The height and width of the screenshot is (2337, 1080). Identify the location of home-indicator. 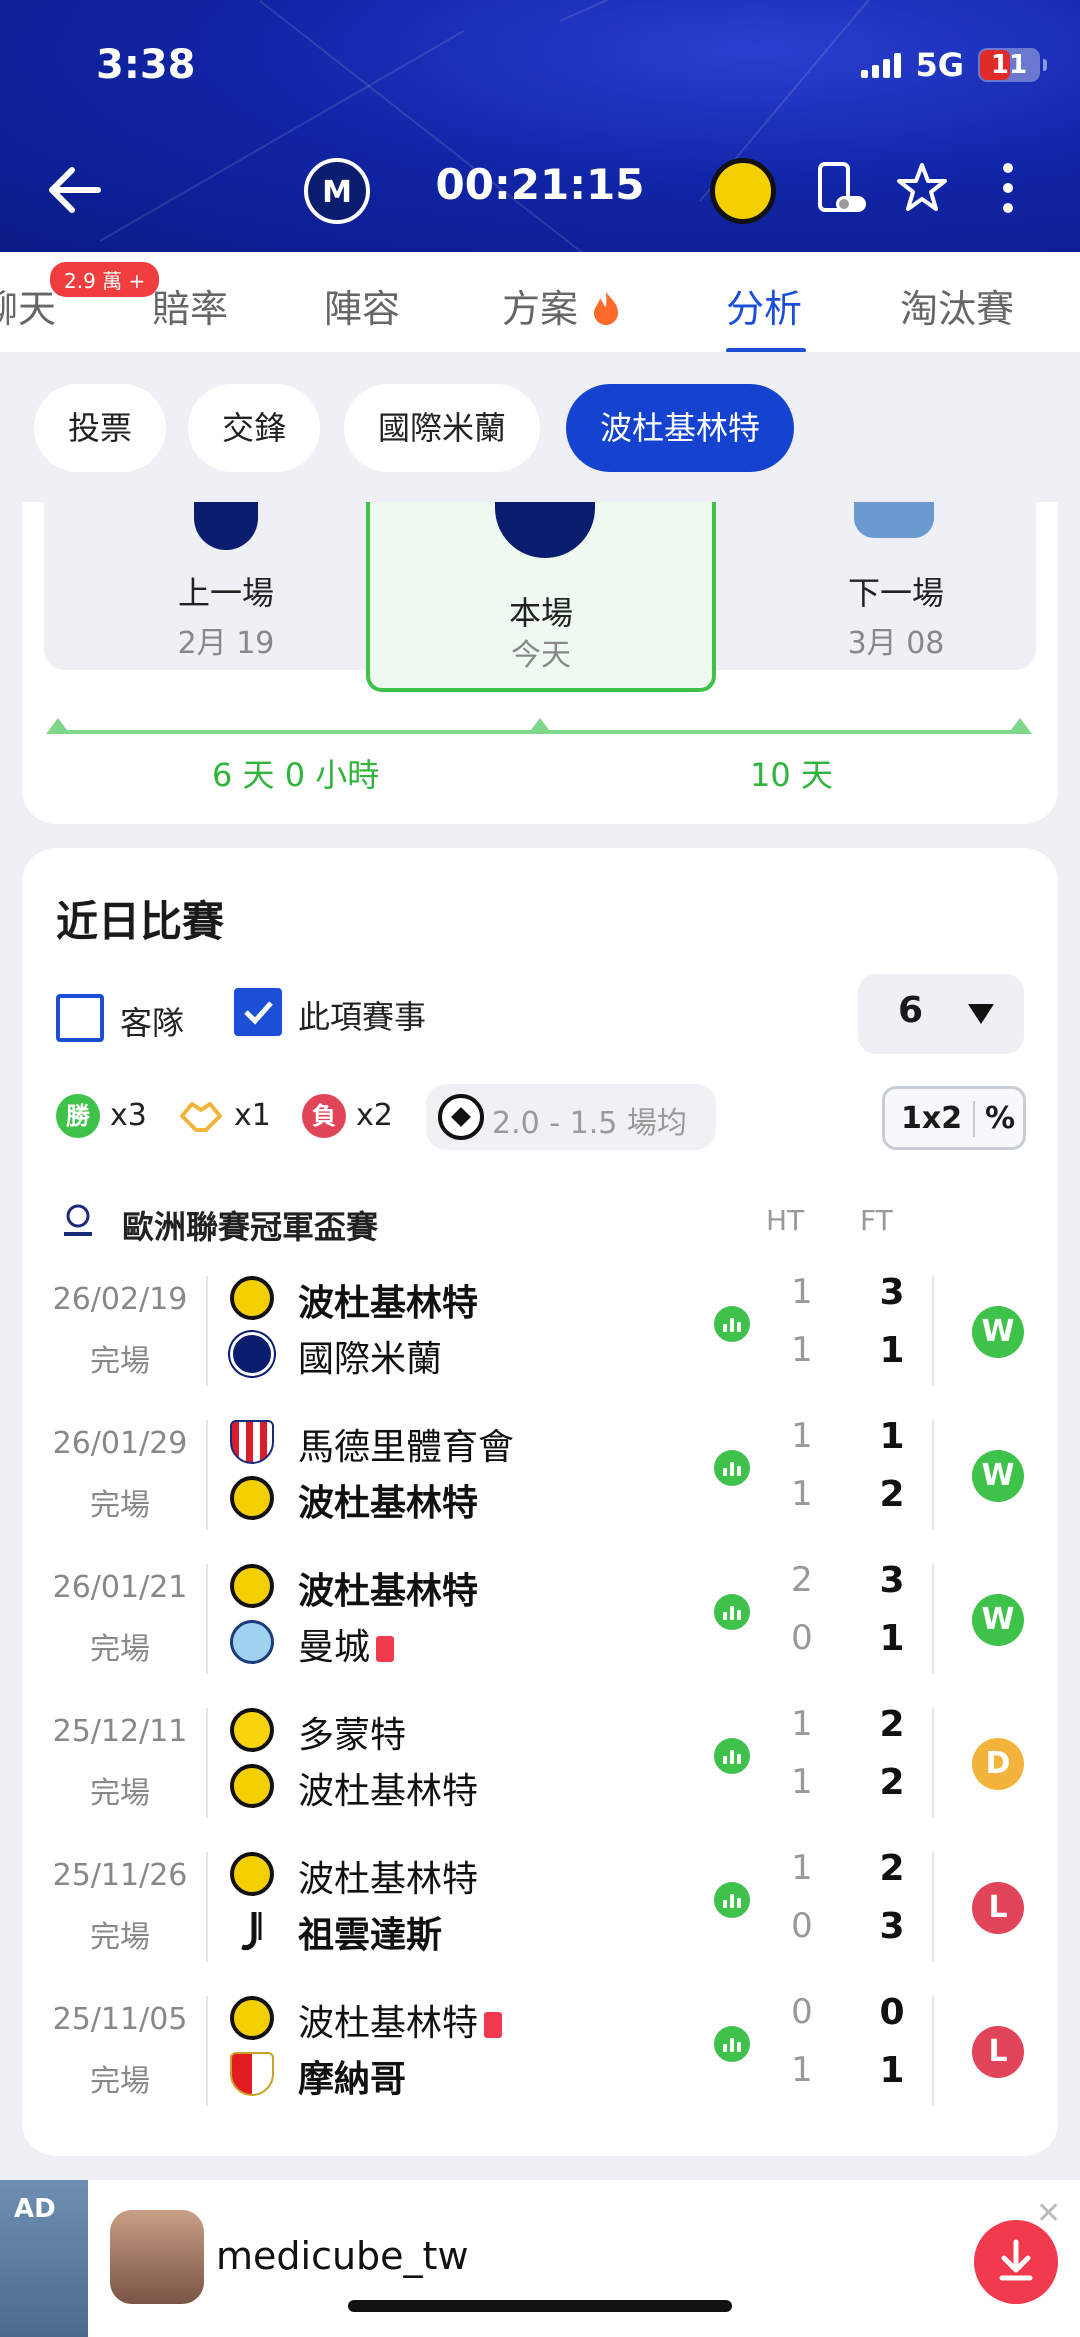
(540, 2306).